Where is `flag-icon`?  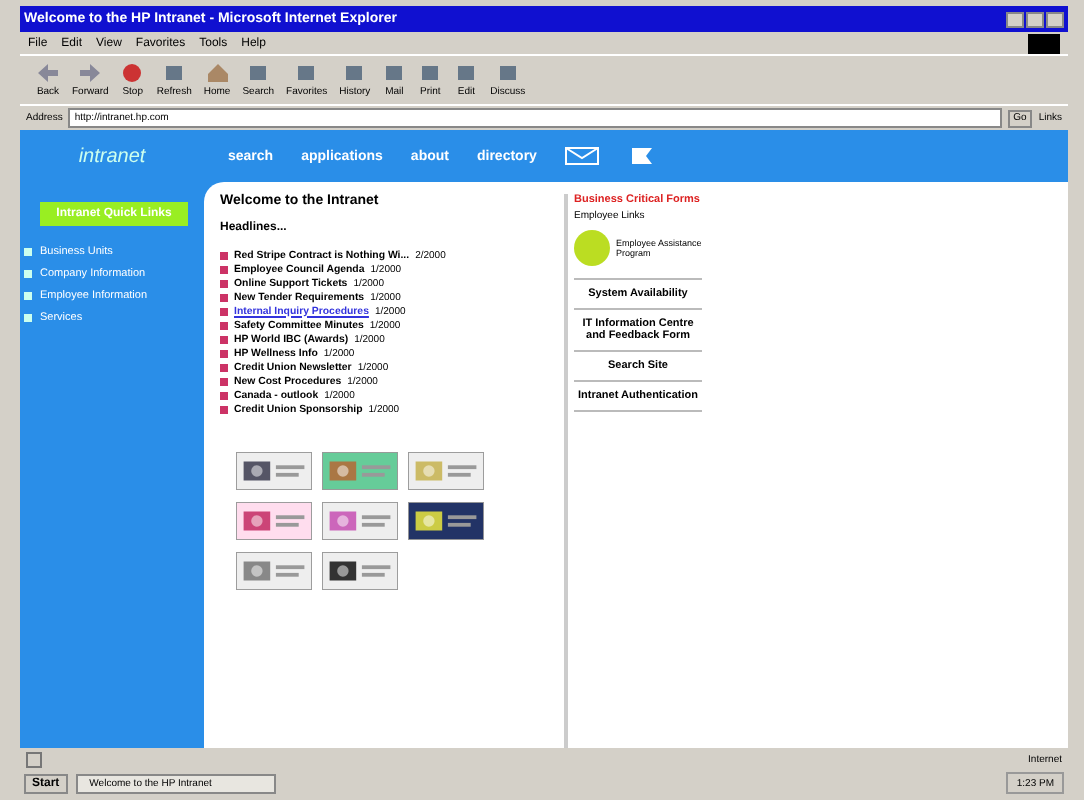
flag-icon is located at coordinates (642, 156).